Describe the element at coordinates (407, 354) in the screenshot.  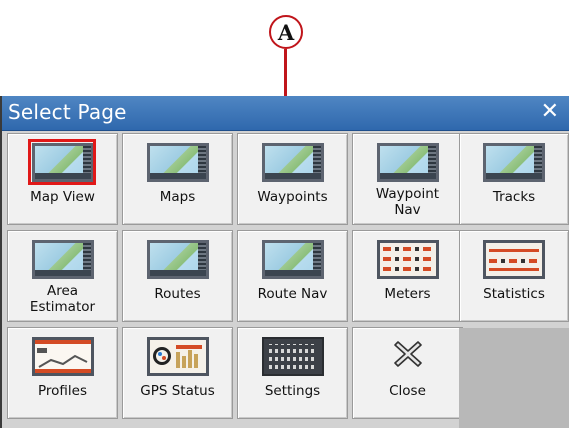
I see `close-x-icon` at that location.